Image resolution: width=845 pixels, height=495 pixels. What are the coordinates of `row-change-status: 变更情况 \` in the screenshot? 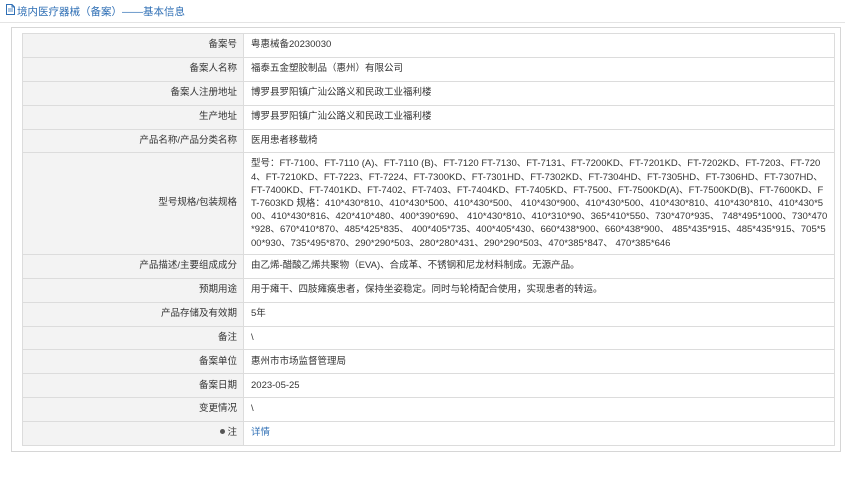 It's located at (428, 410).